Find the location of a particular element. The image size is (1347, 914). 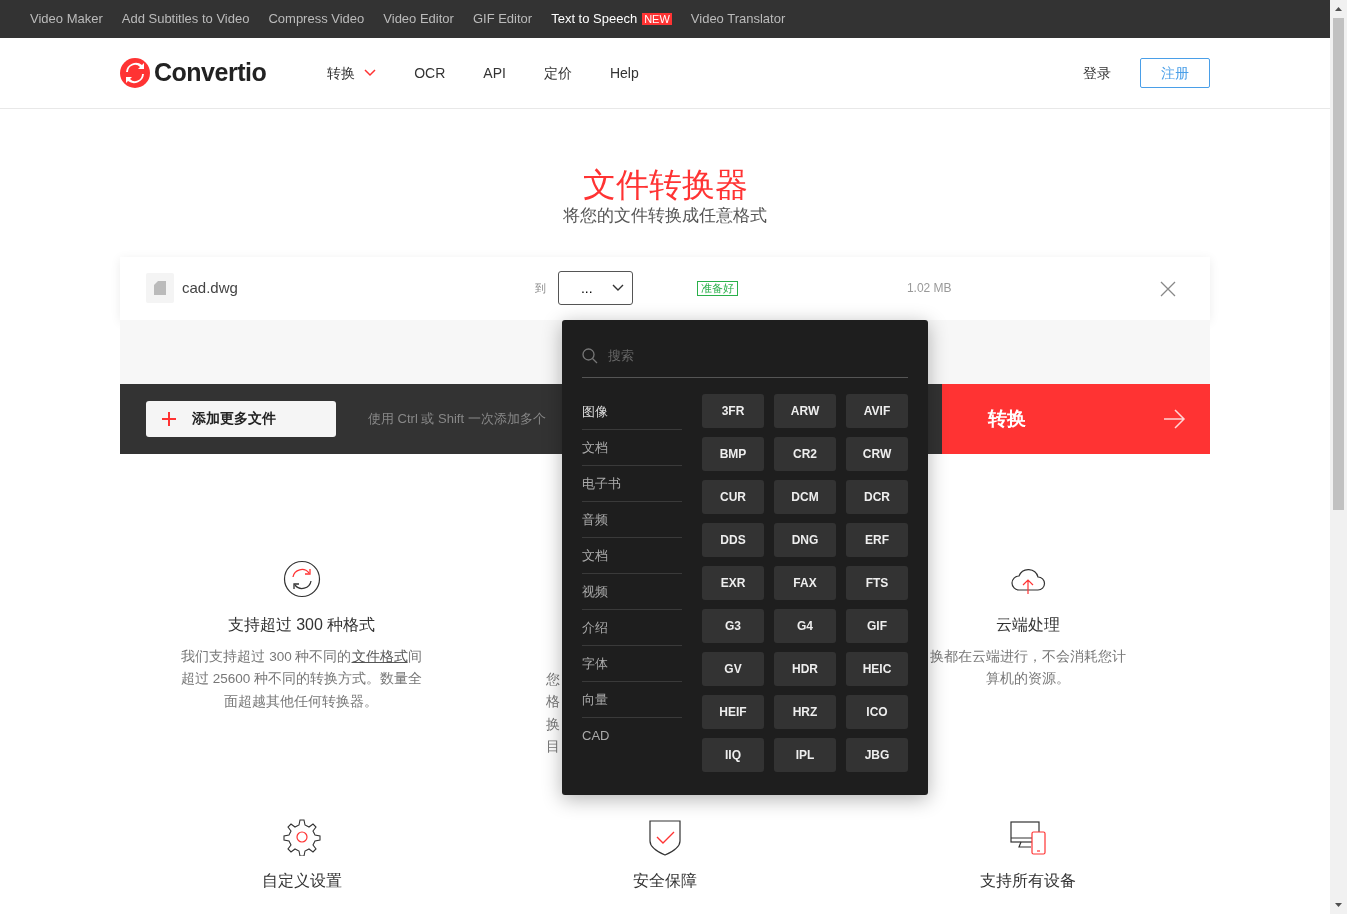

format-button: DCR is located at coordinates (877, 497).